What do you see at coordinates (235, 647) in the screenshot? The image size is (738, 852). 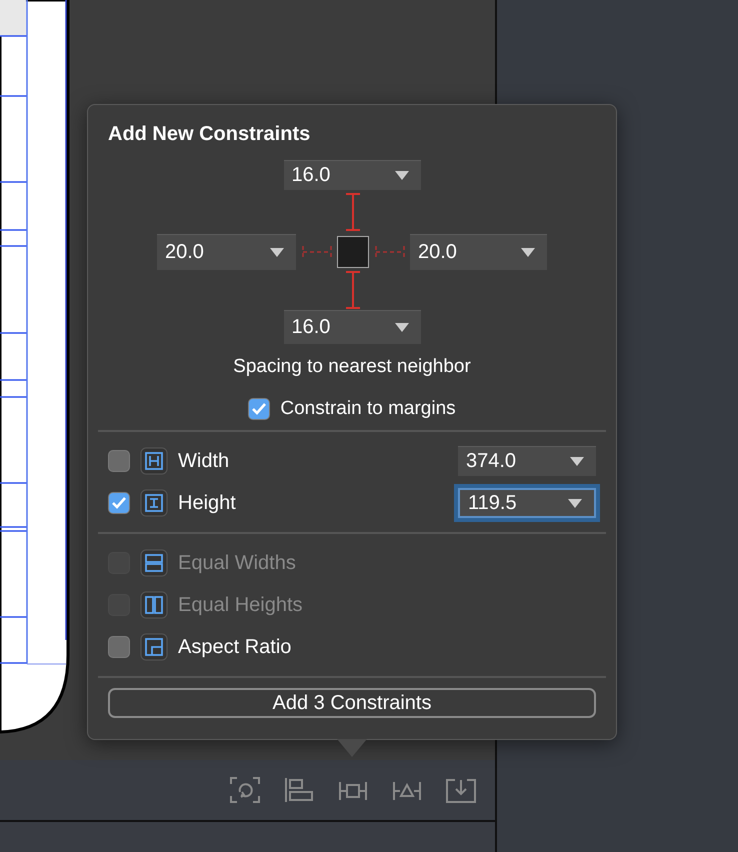 I see `constraint-label: Aspect Ratio` at bounding box center [235, 647].